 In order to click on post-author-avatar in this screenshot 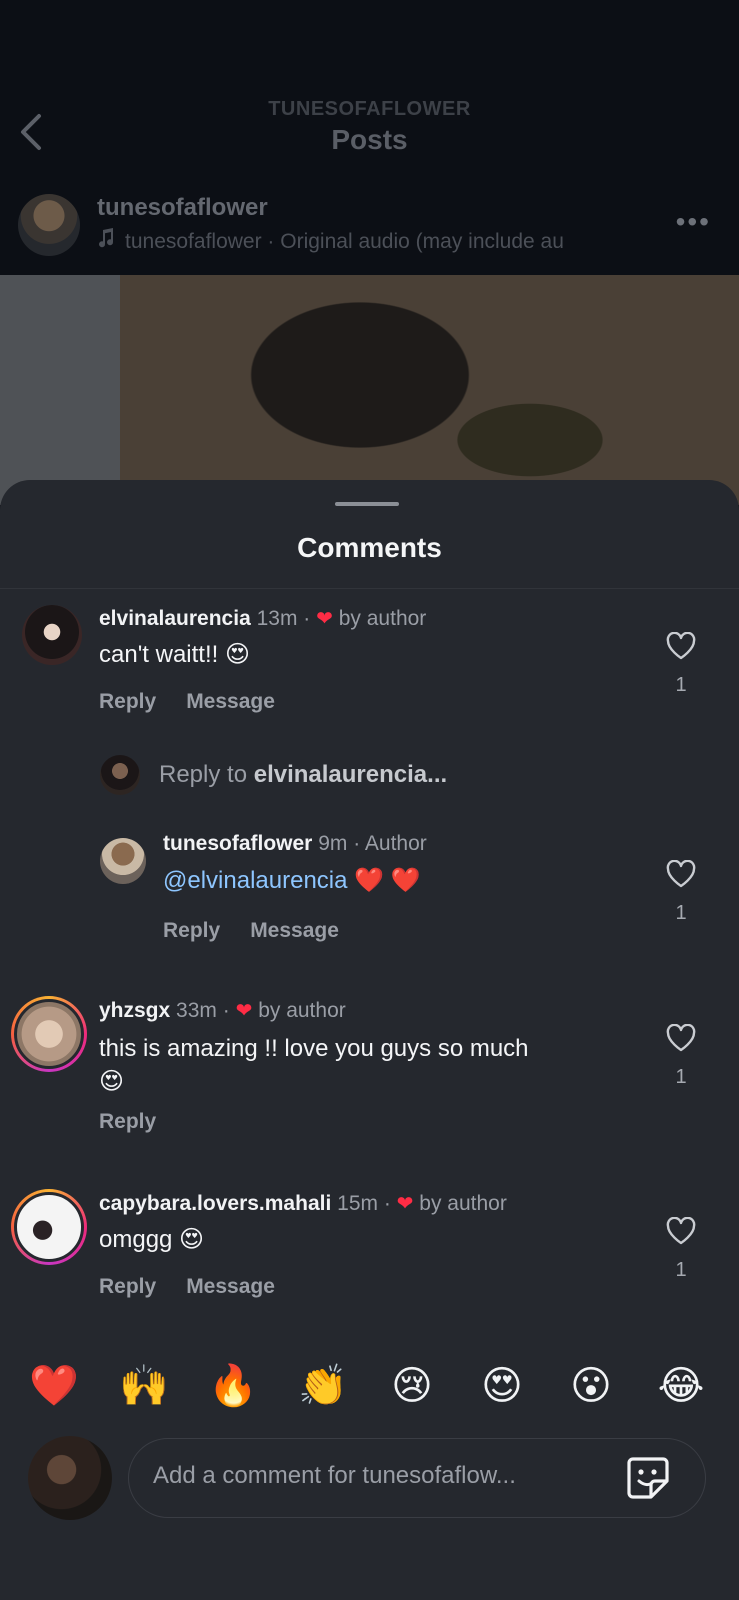, I will do `click(49, 225)`.